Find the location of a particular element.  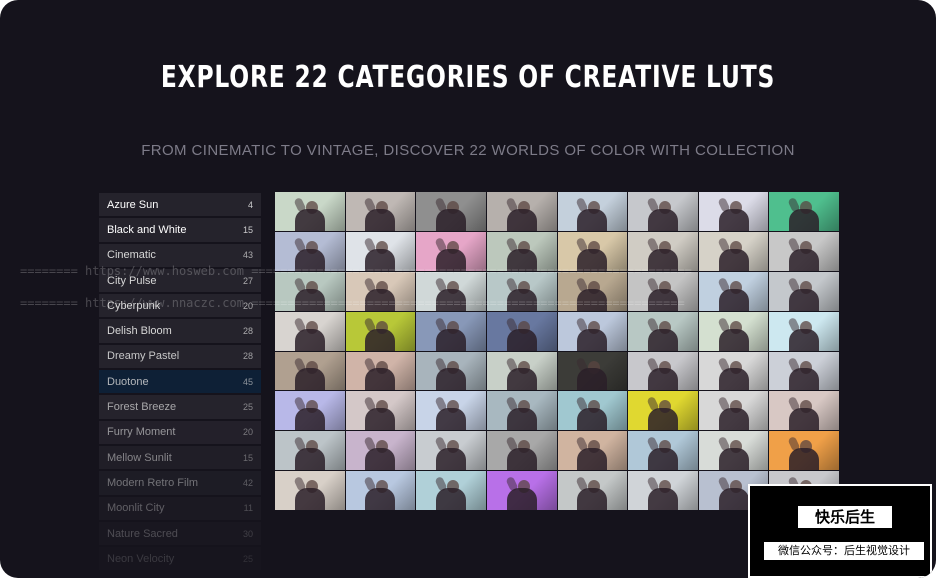

category-count: 43 is located at coordinates (247, 255).